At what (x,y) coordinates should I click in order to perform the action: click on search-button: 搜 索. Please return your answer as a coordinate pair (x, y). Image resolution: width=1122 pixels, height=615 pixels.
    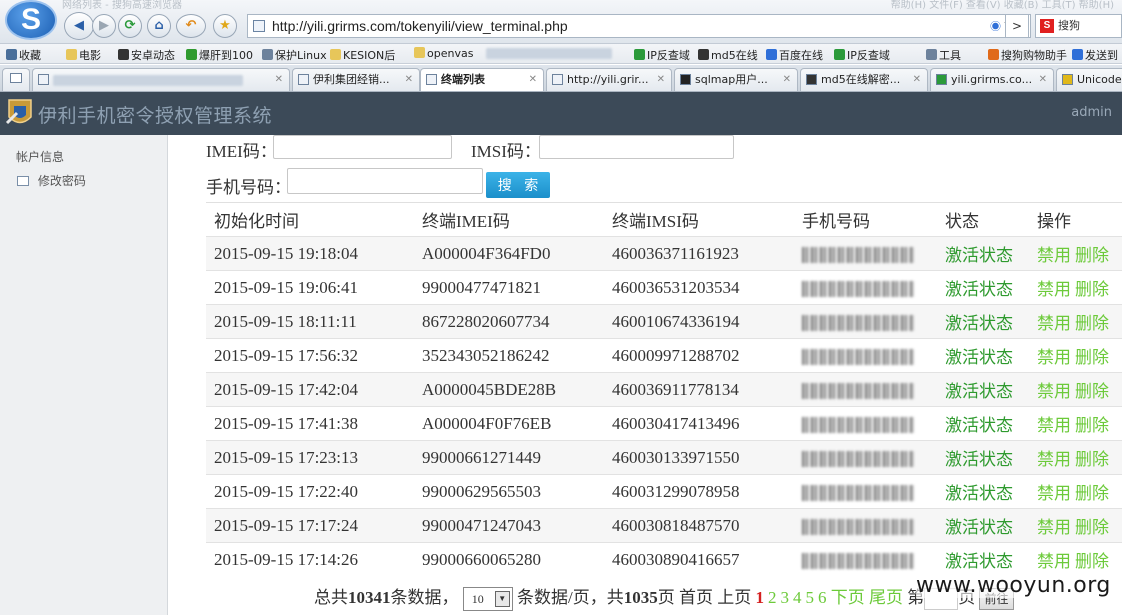
    Looking at the image, I should click on (518, 185).